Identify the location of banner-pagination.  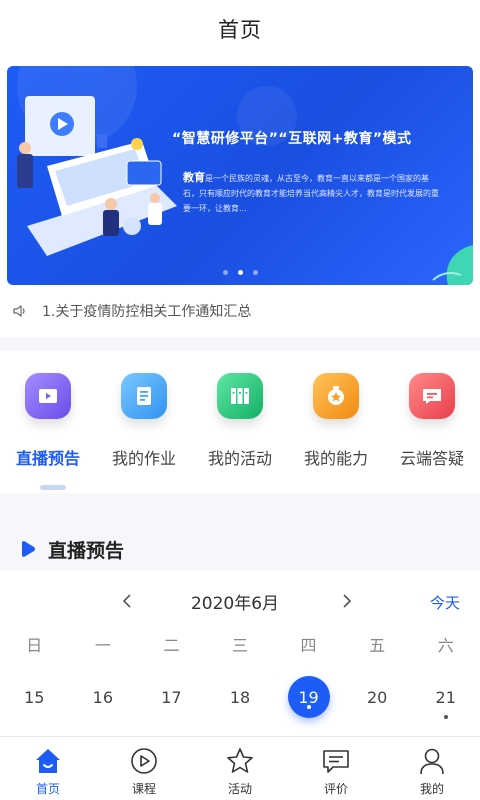
(240, 272).